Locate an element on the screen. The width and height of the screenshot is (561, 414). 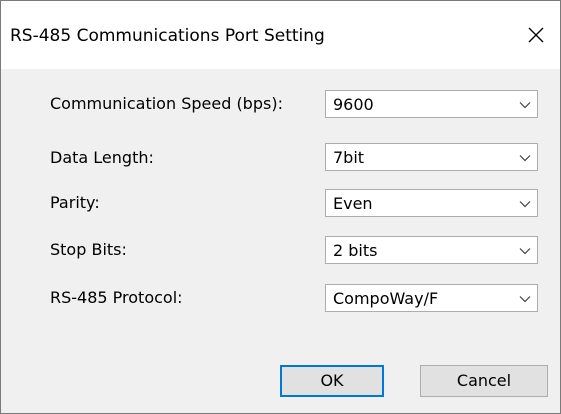
close-button is located at coordinates (537, 35).